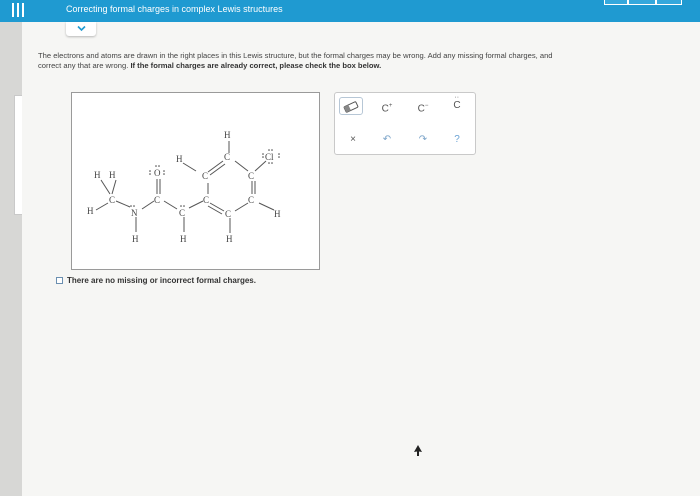 Image resolution: width=700 pixels, height=496 pixels. Describe the element at coordinates (21, 11) in the screenshot. I see `menu-icon` at that location.